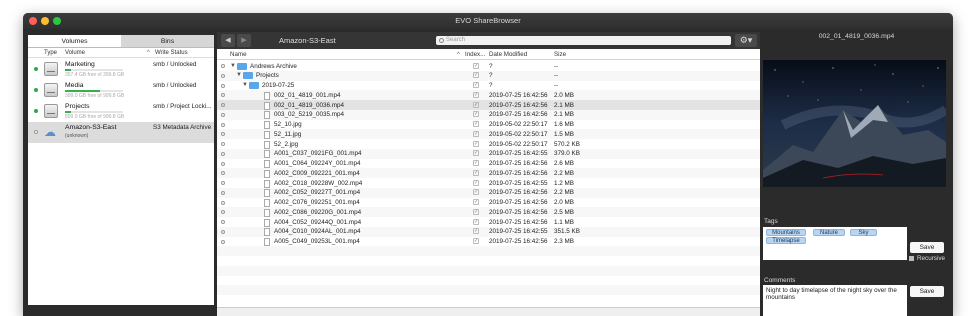 The image size is (974, 316). I want to click on zoom-window-button, so click(57, 21).